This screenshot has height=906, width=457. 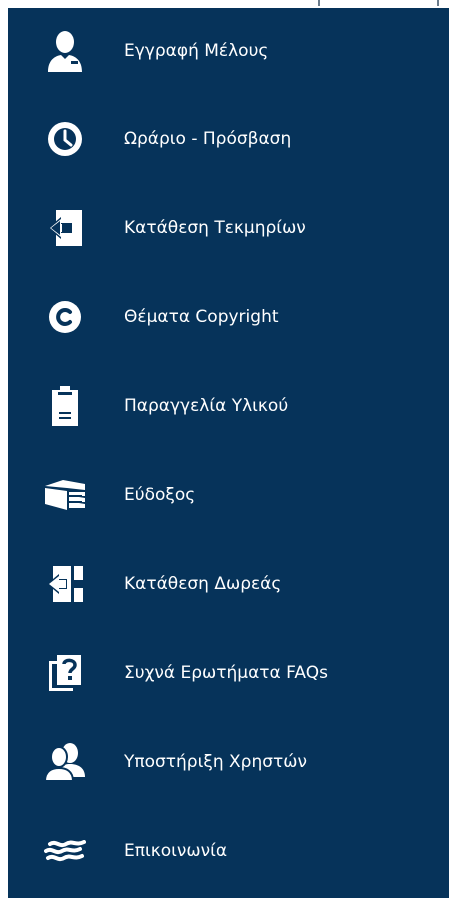 What do you see at coordinates (65, 762) in the screenshot?
I see `users-support-icon` at bounding box center [65, 762].